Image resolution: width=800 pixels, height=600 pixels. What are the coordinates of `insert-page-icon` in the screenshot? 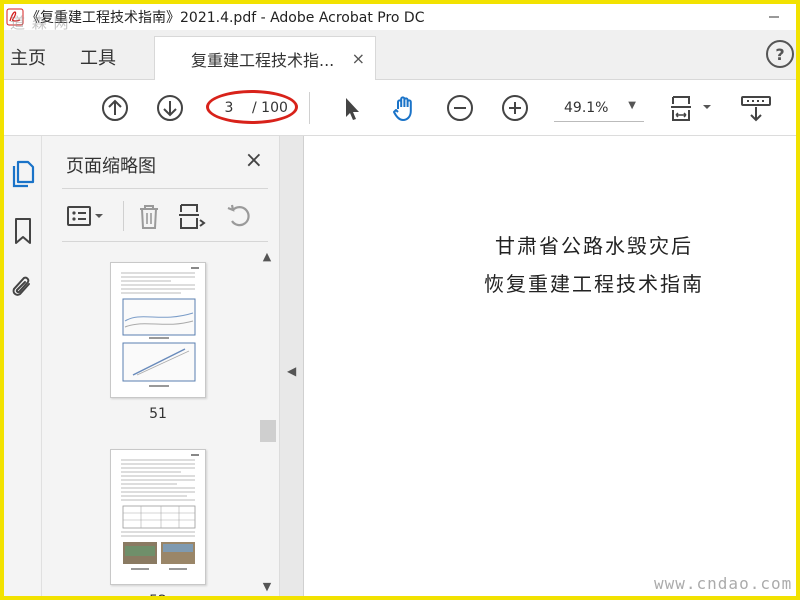 It's located at (191, 216).